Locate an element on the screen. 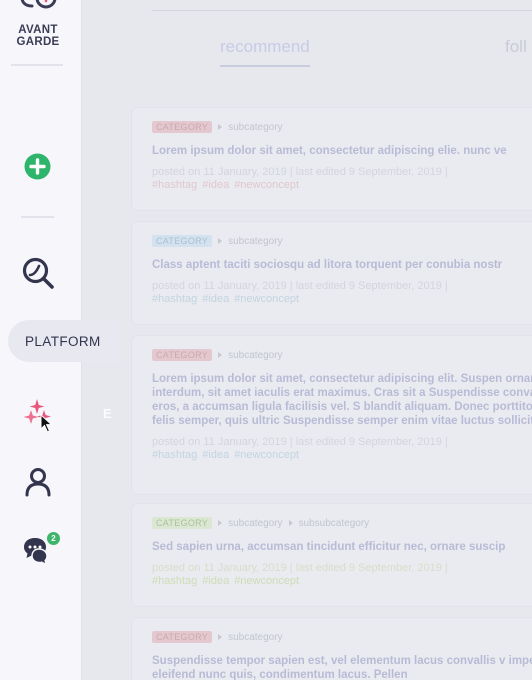 The height and width of the screenshot is (680, 532). user-icon is located at coordinates (38, 482).